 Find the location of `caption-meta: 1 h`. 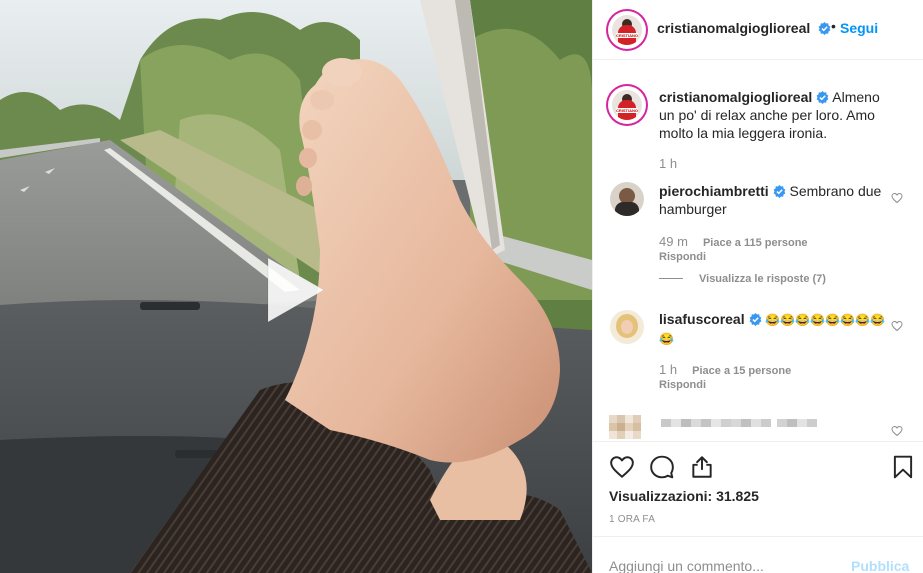

caption-meta: 1 h is located at coordinates (674, 163).